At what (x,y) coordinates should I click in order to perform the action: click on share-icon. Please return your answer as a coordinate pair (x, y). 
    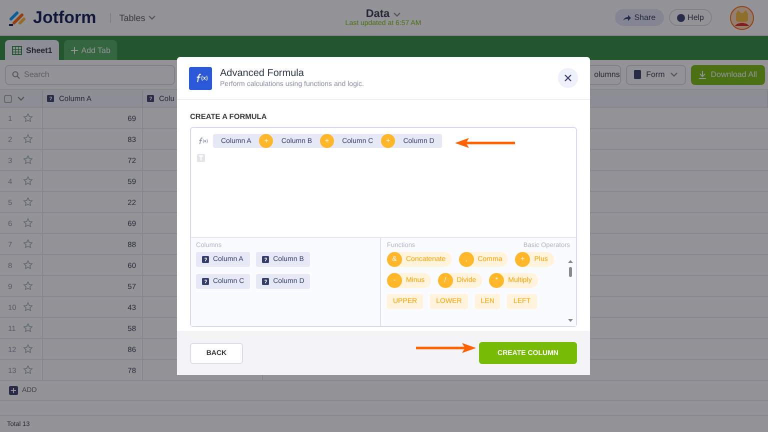
    Looking at the image, I should click on (627, 17).